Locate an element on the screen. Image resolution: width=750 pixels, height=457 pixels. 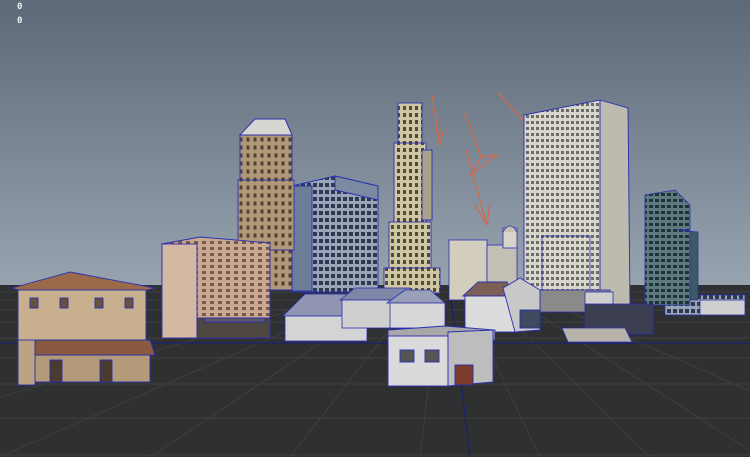
building-front-cottage is located at coordinates (441, 356).